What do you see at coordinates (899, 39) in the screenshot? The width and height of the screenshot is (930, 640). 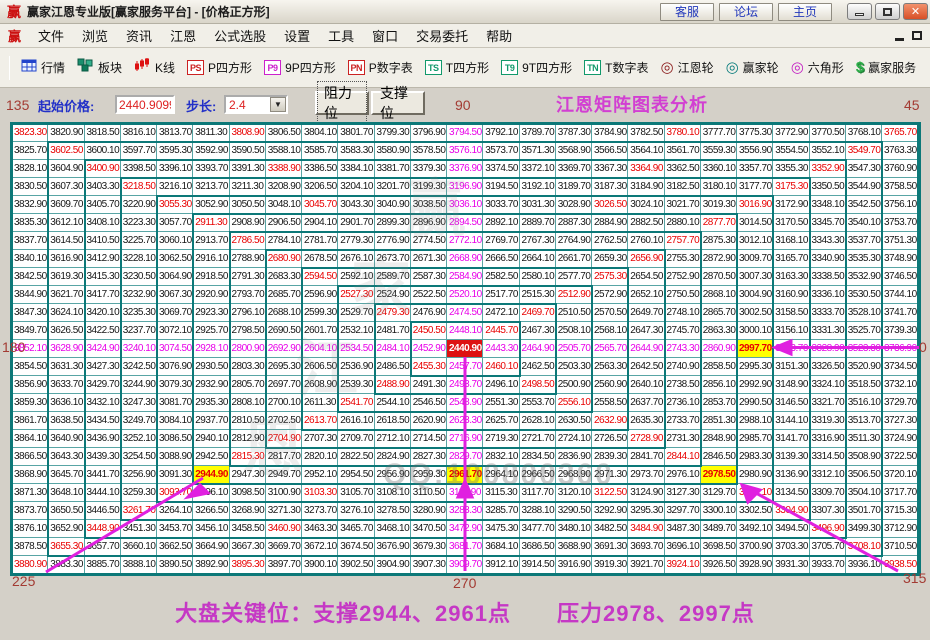 I see `mdi-minimize-button` at bounding box center [899, 39].